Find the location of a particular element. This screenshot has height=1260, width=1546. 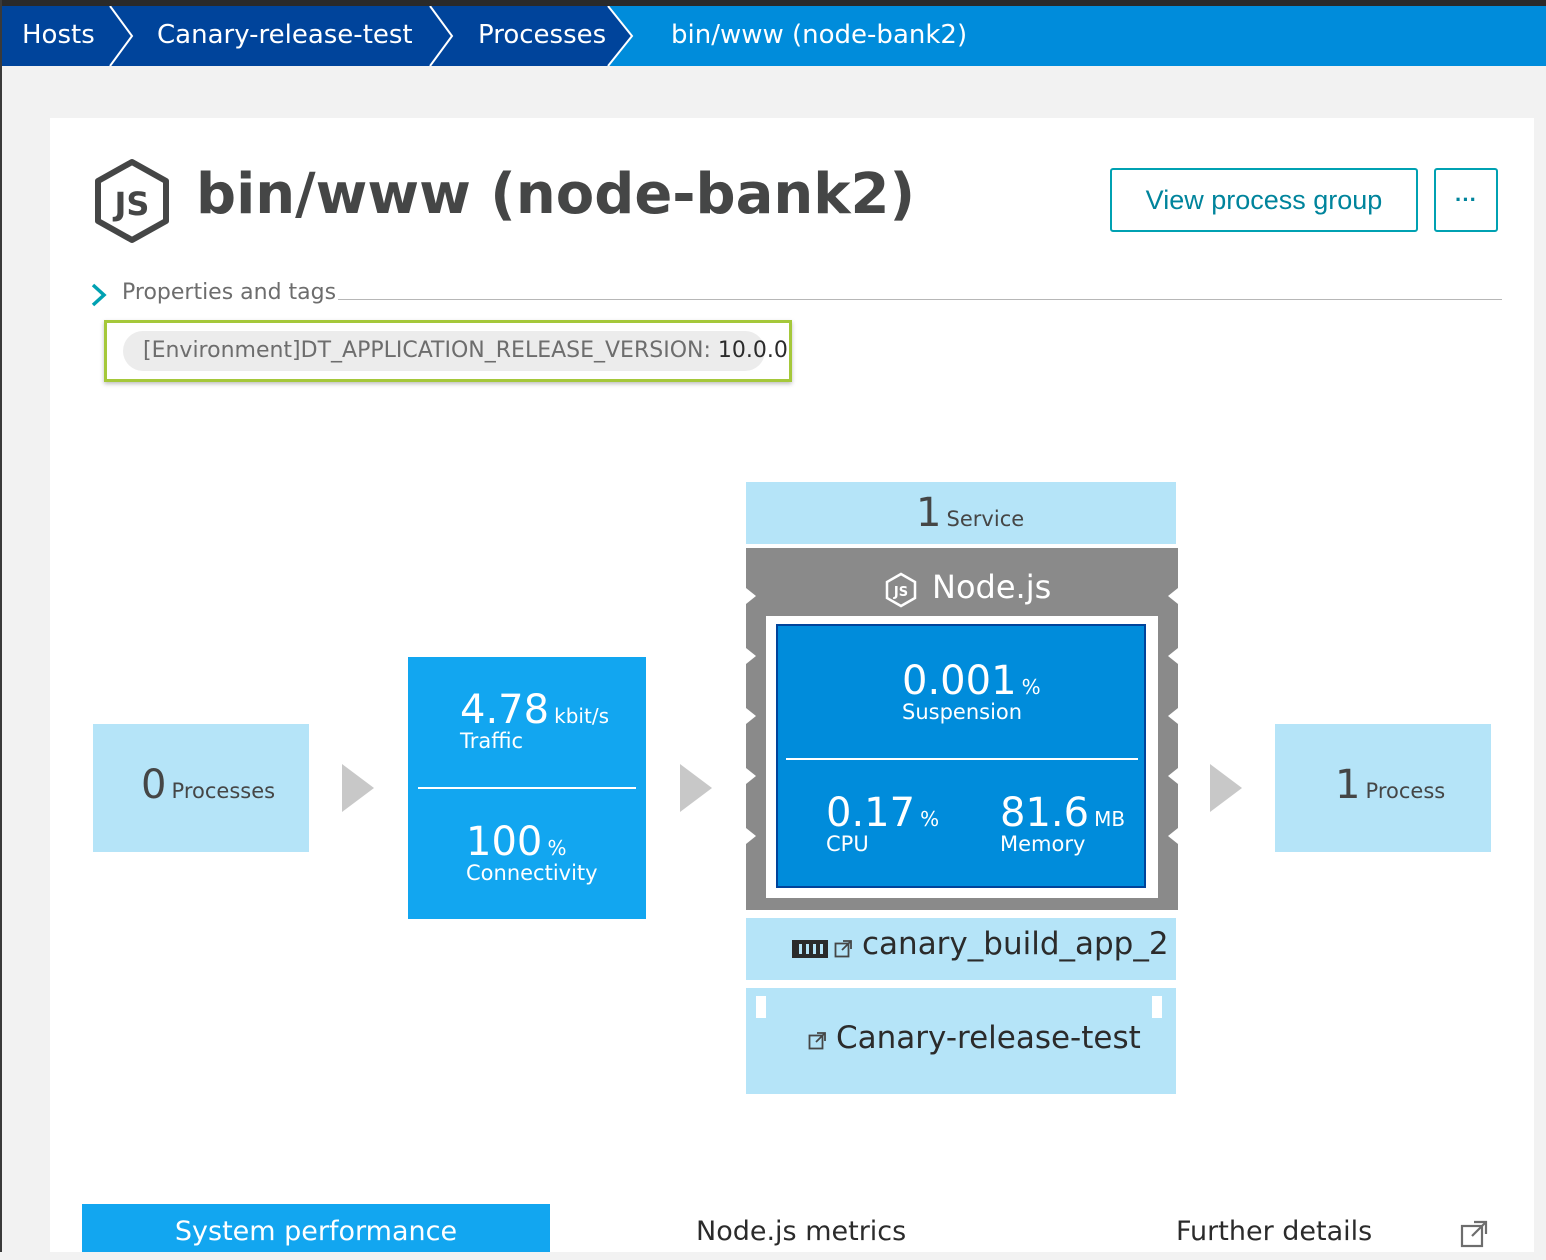

network-tile: 4.78 kbit/s Traffic 100 % Connectivity is located at coordinates (527, 788).